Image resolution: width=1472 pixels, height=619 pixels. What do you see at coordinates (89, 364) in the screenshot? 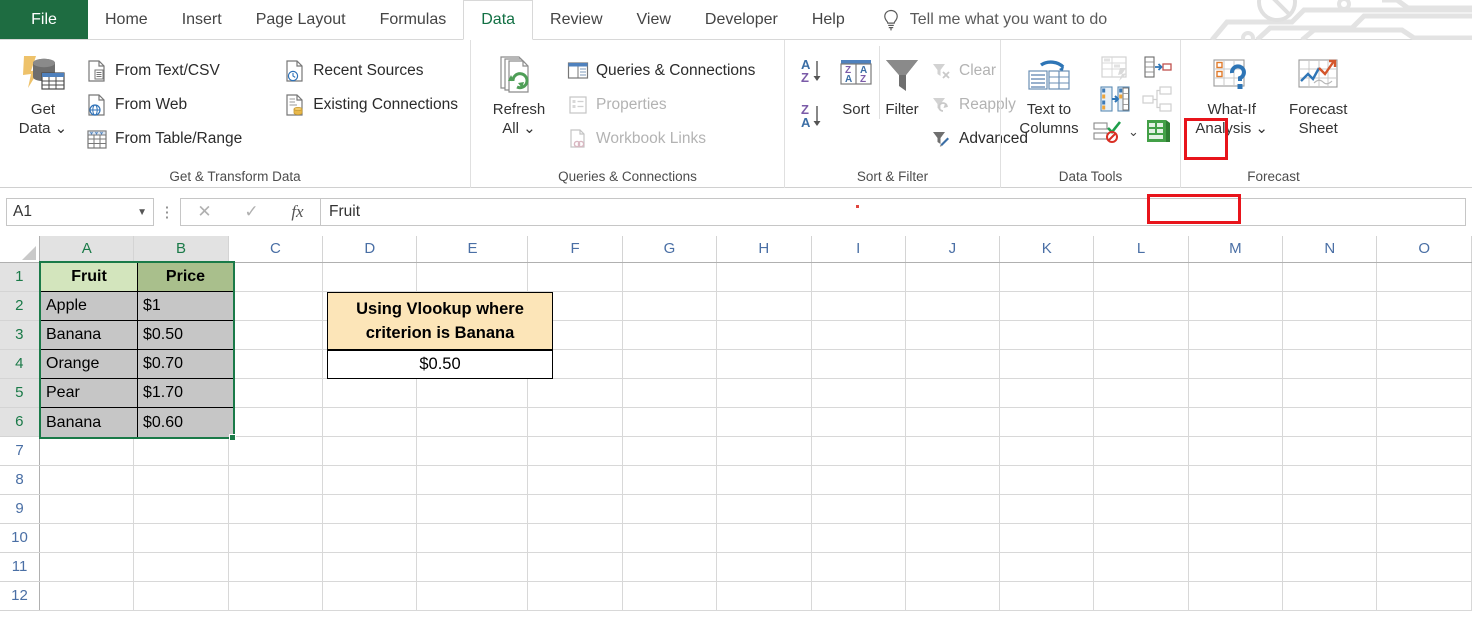
I see `cell-a4: Orange` at bounding box center [89, 364].